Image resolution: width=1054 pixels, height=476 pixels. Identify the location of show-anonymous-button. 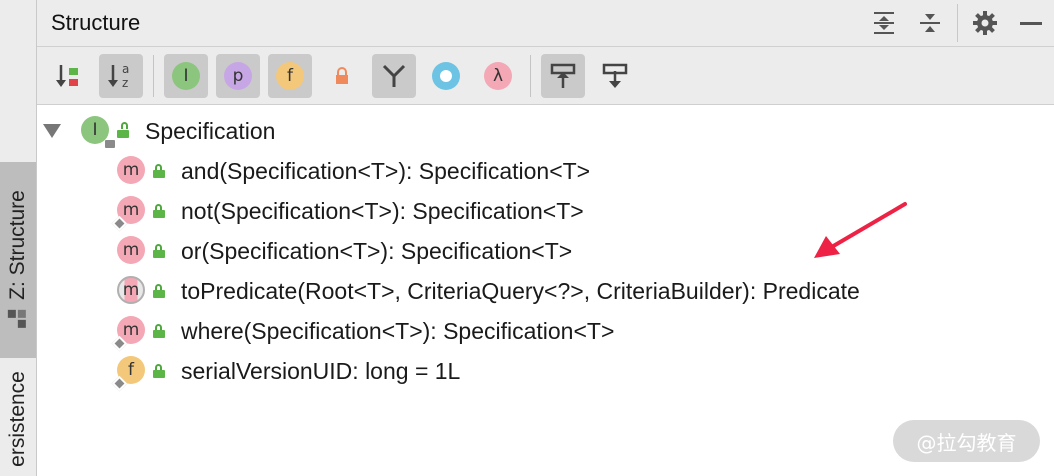
(446, 76).